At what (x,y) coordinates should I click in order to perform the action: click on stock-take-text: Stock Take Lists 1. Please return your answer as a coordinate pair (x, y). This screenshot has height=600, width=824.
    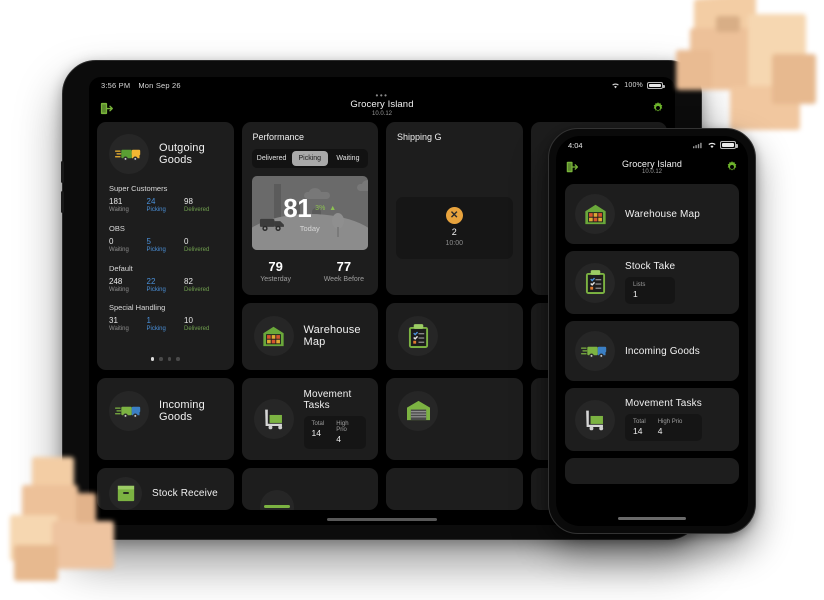
    Looking at the image, I should click on (650, 282).